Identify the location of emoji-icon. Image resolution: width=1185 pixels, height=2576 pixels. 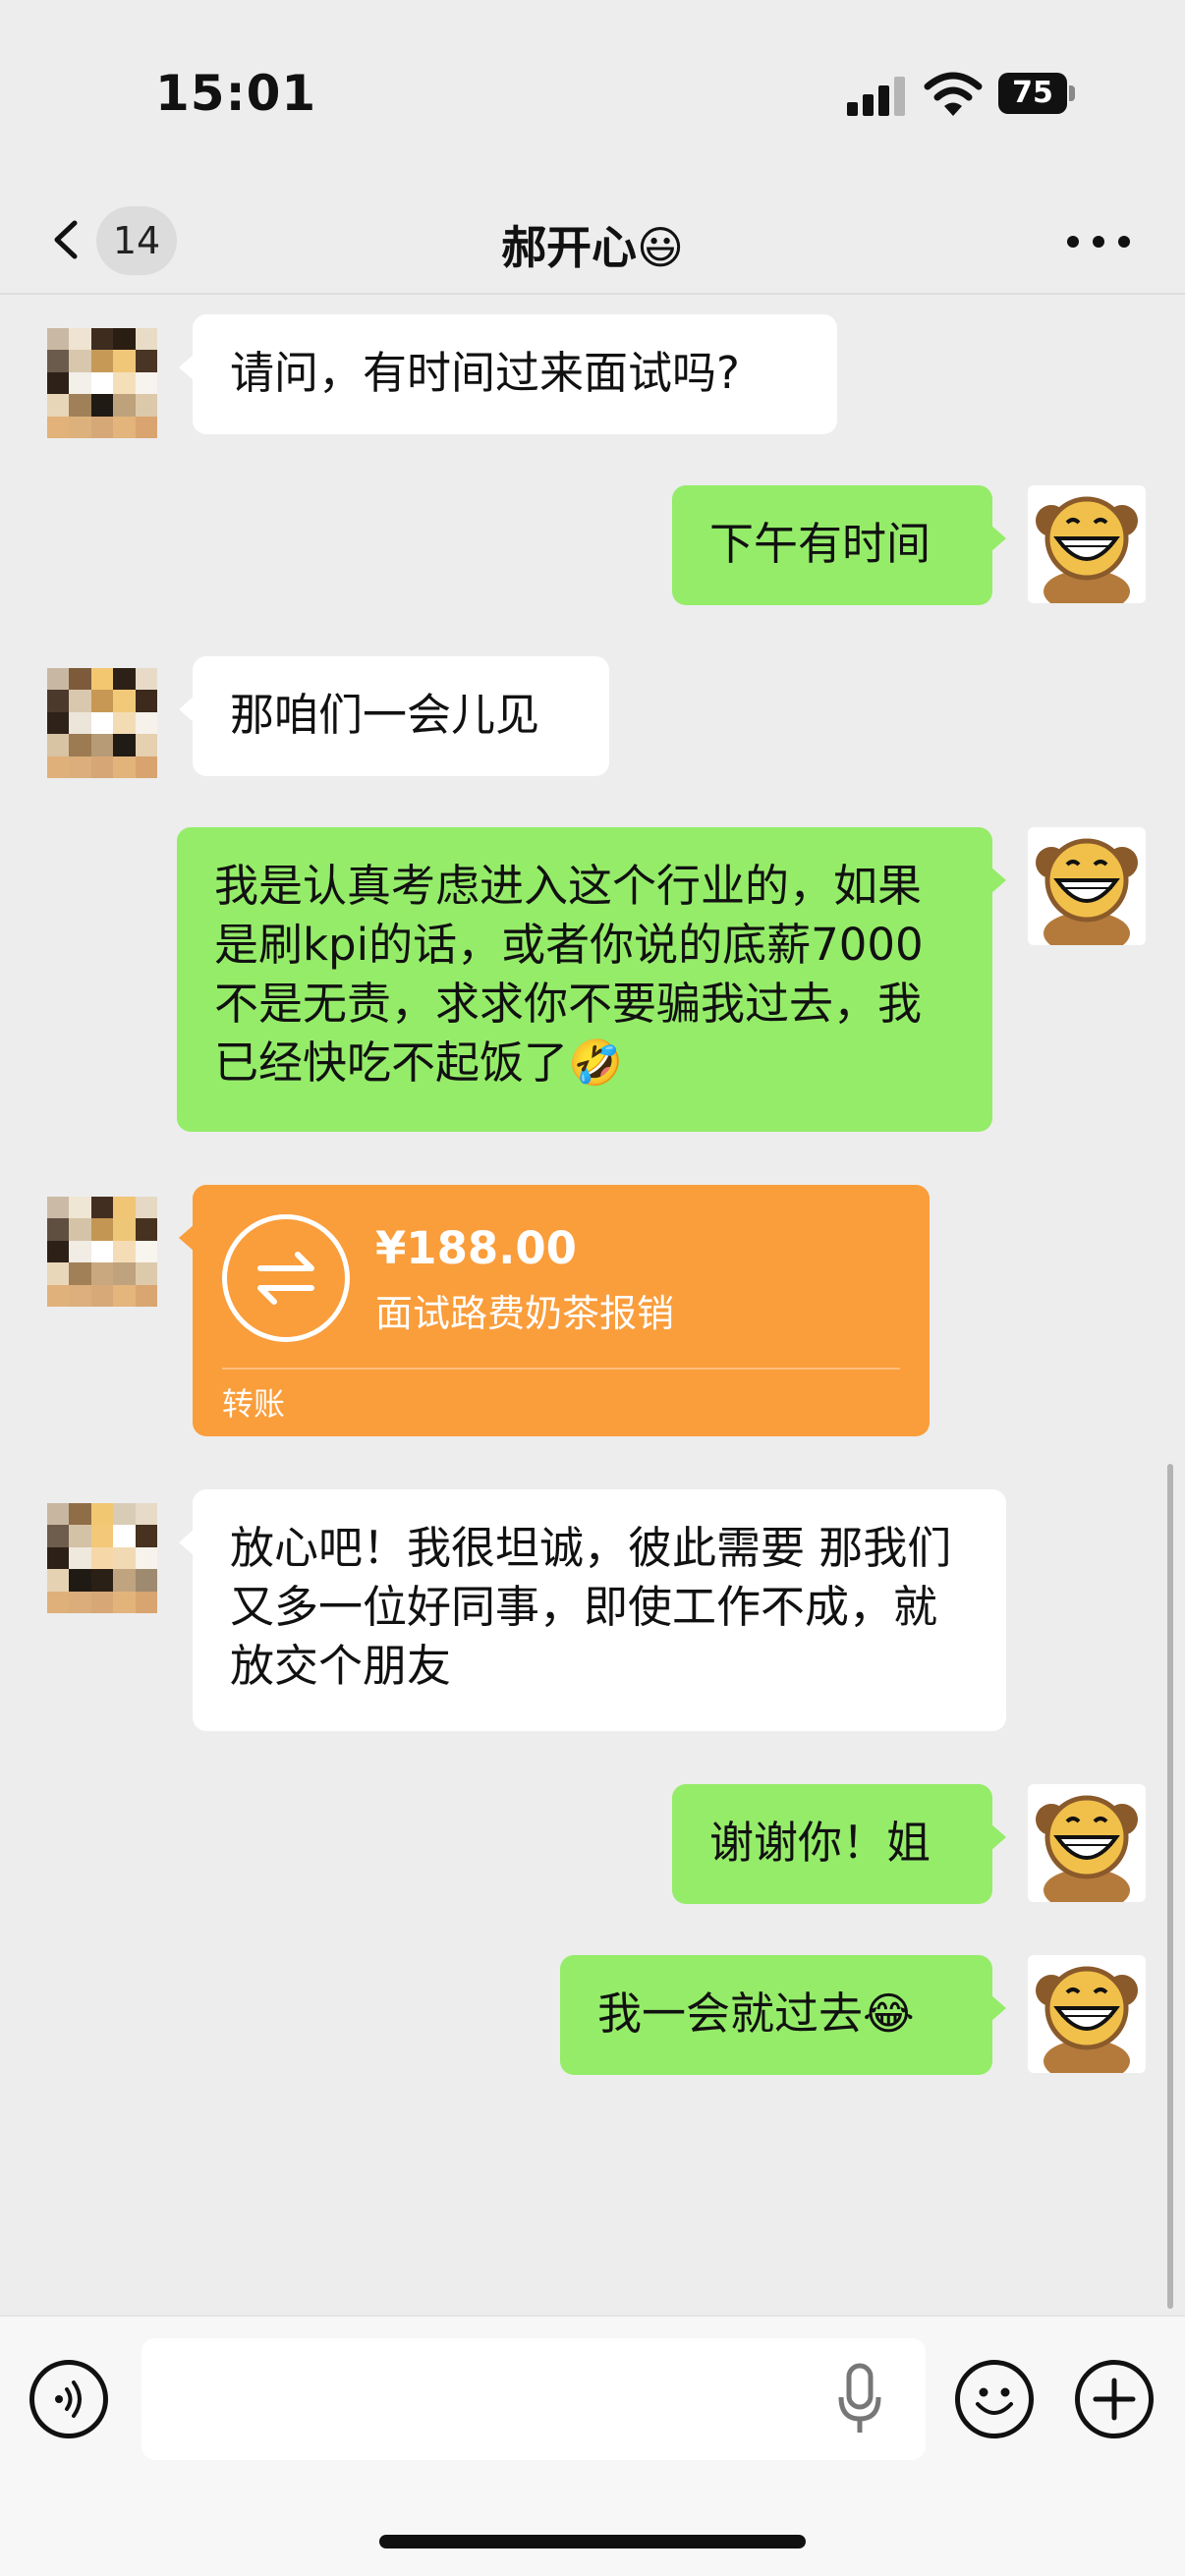
(995, 2401).